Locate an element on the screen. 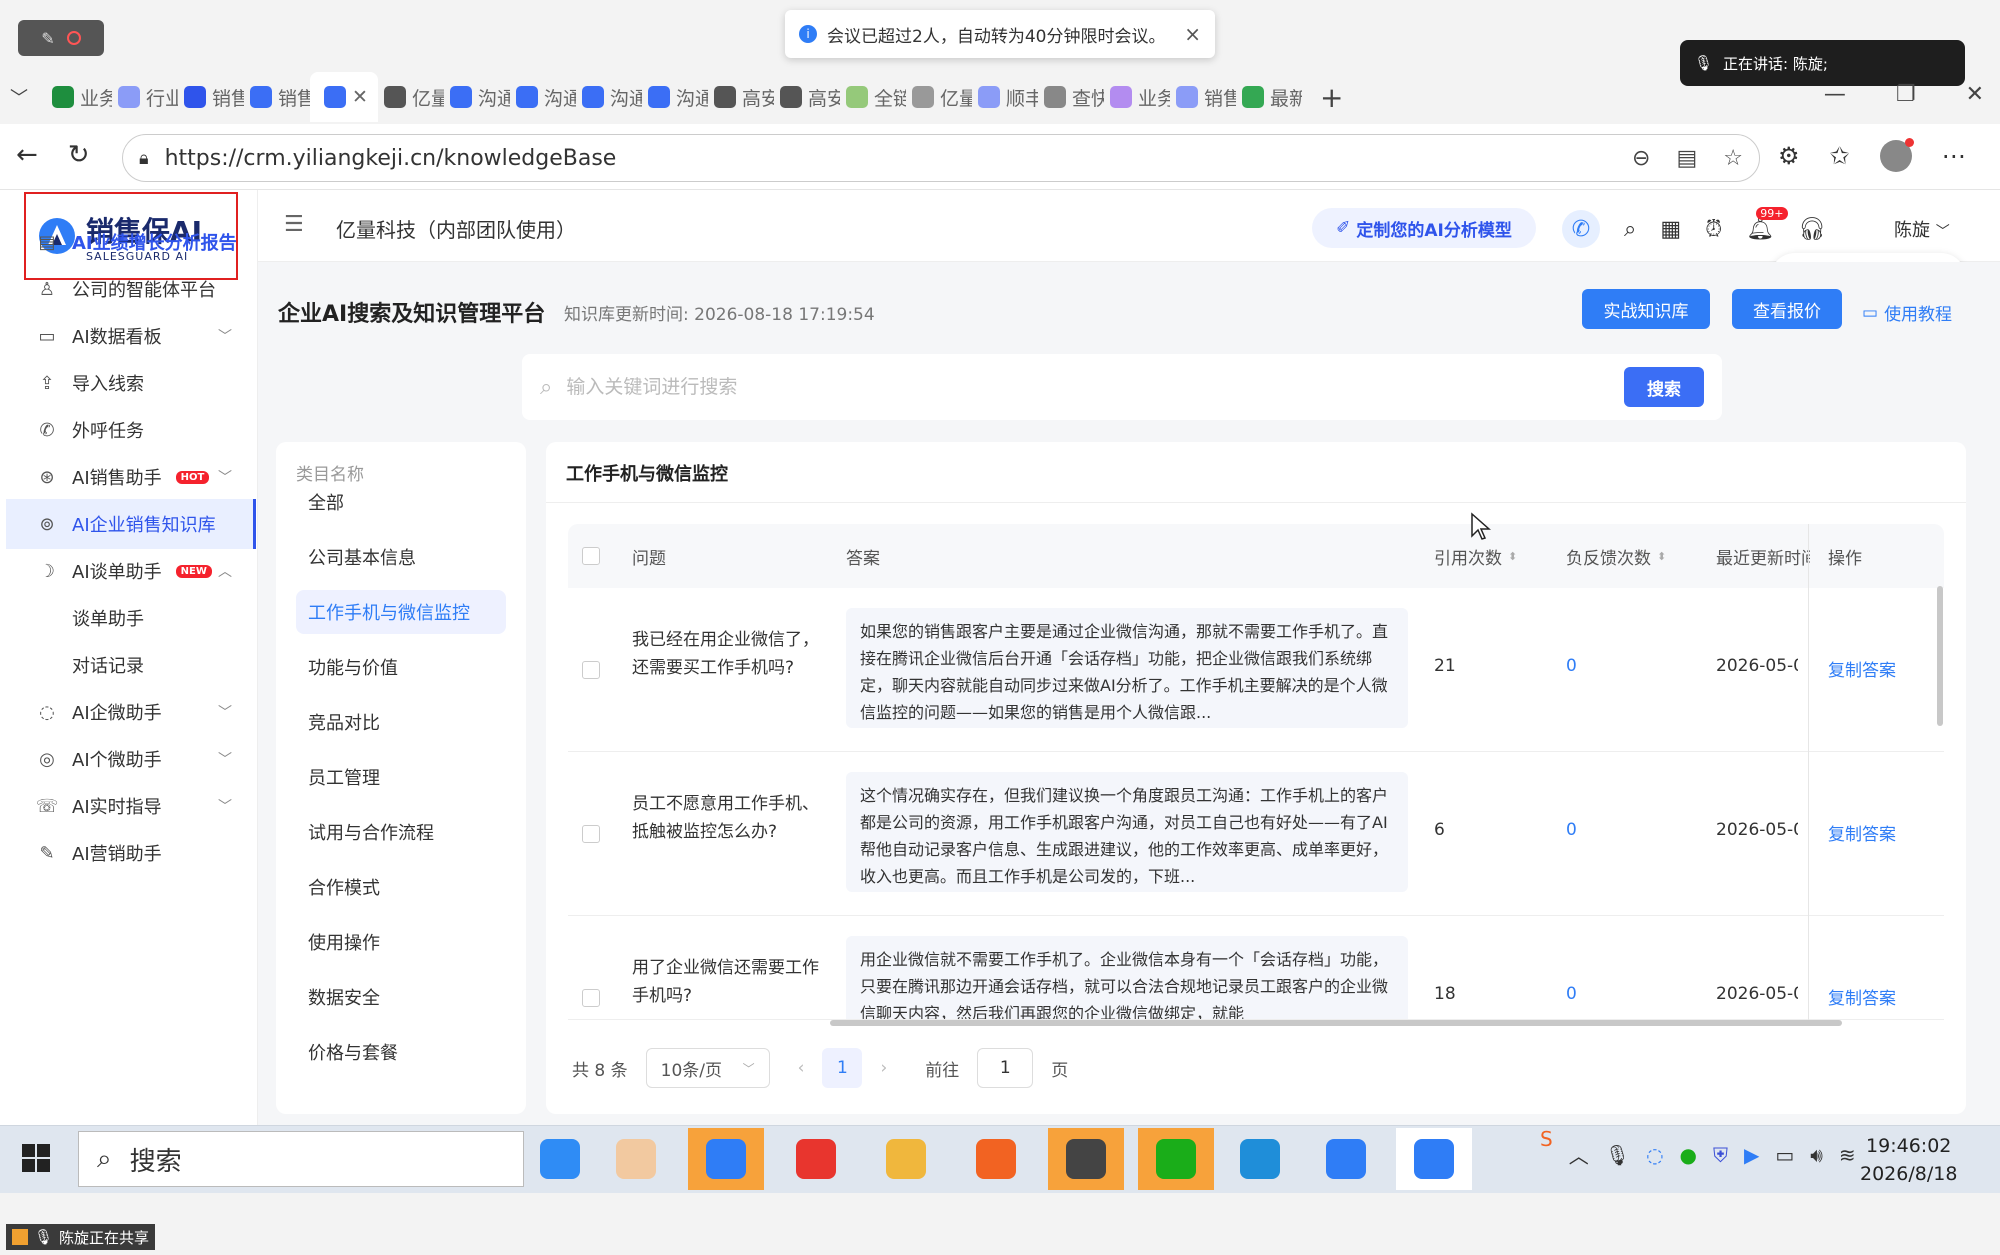  category-item: 全部 is located at coordinates (401, 502).